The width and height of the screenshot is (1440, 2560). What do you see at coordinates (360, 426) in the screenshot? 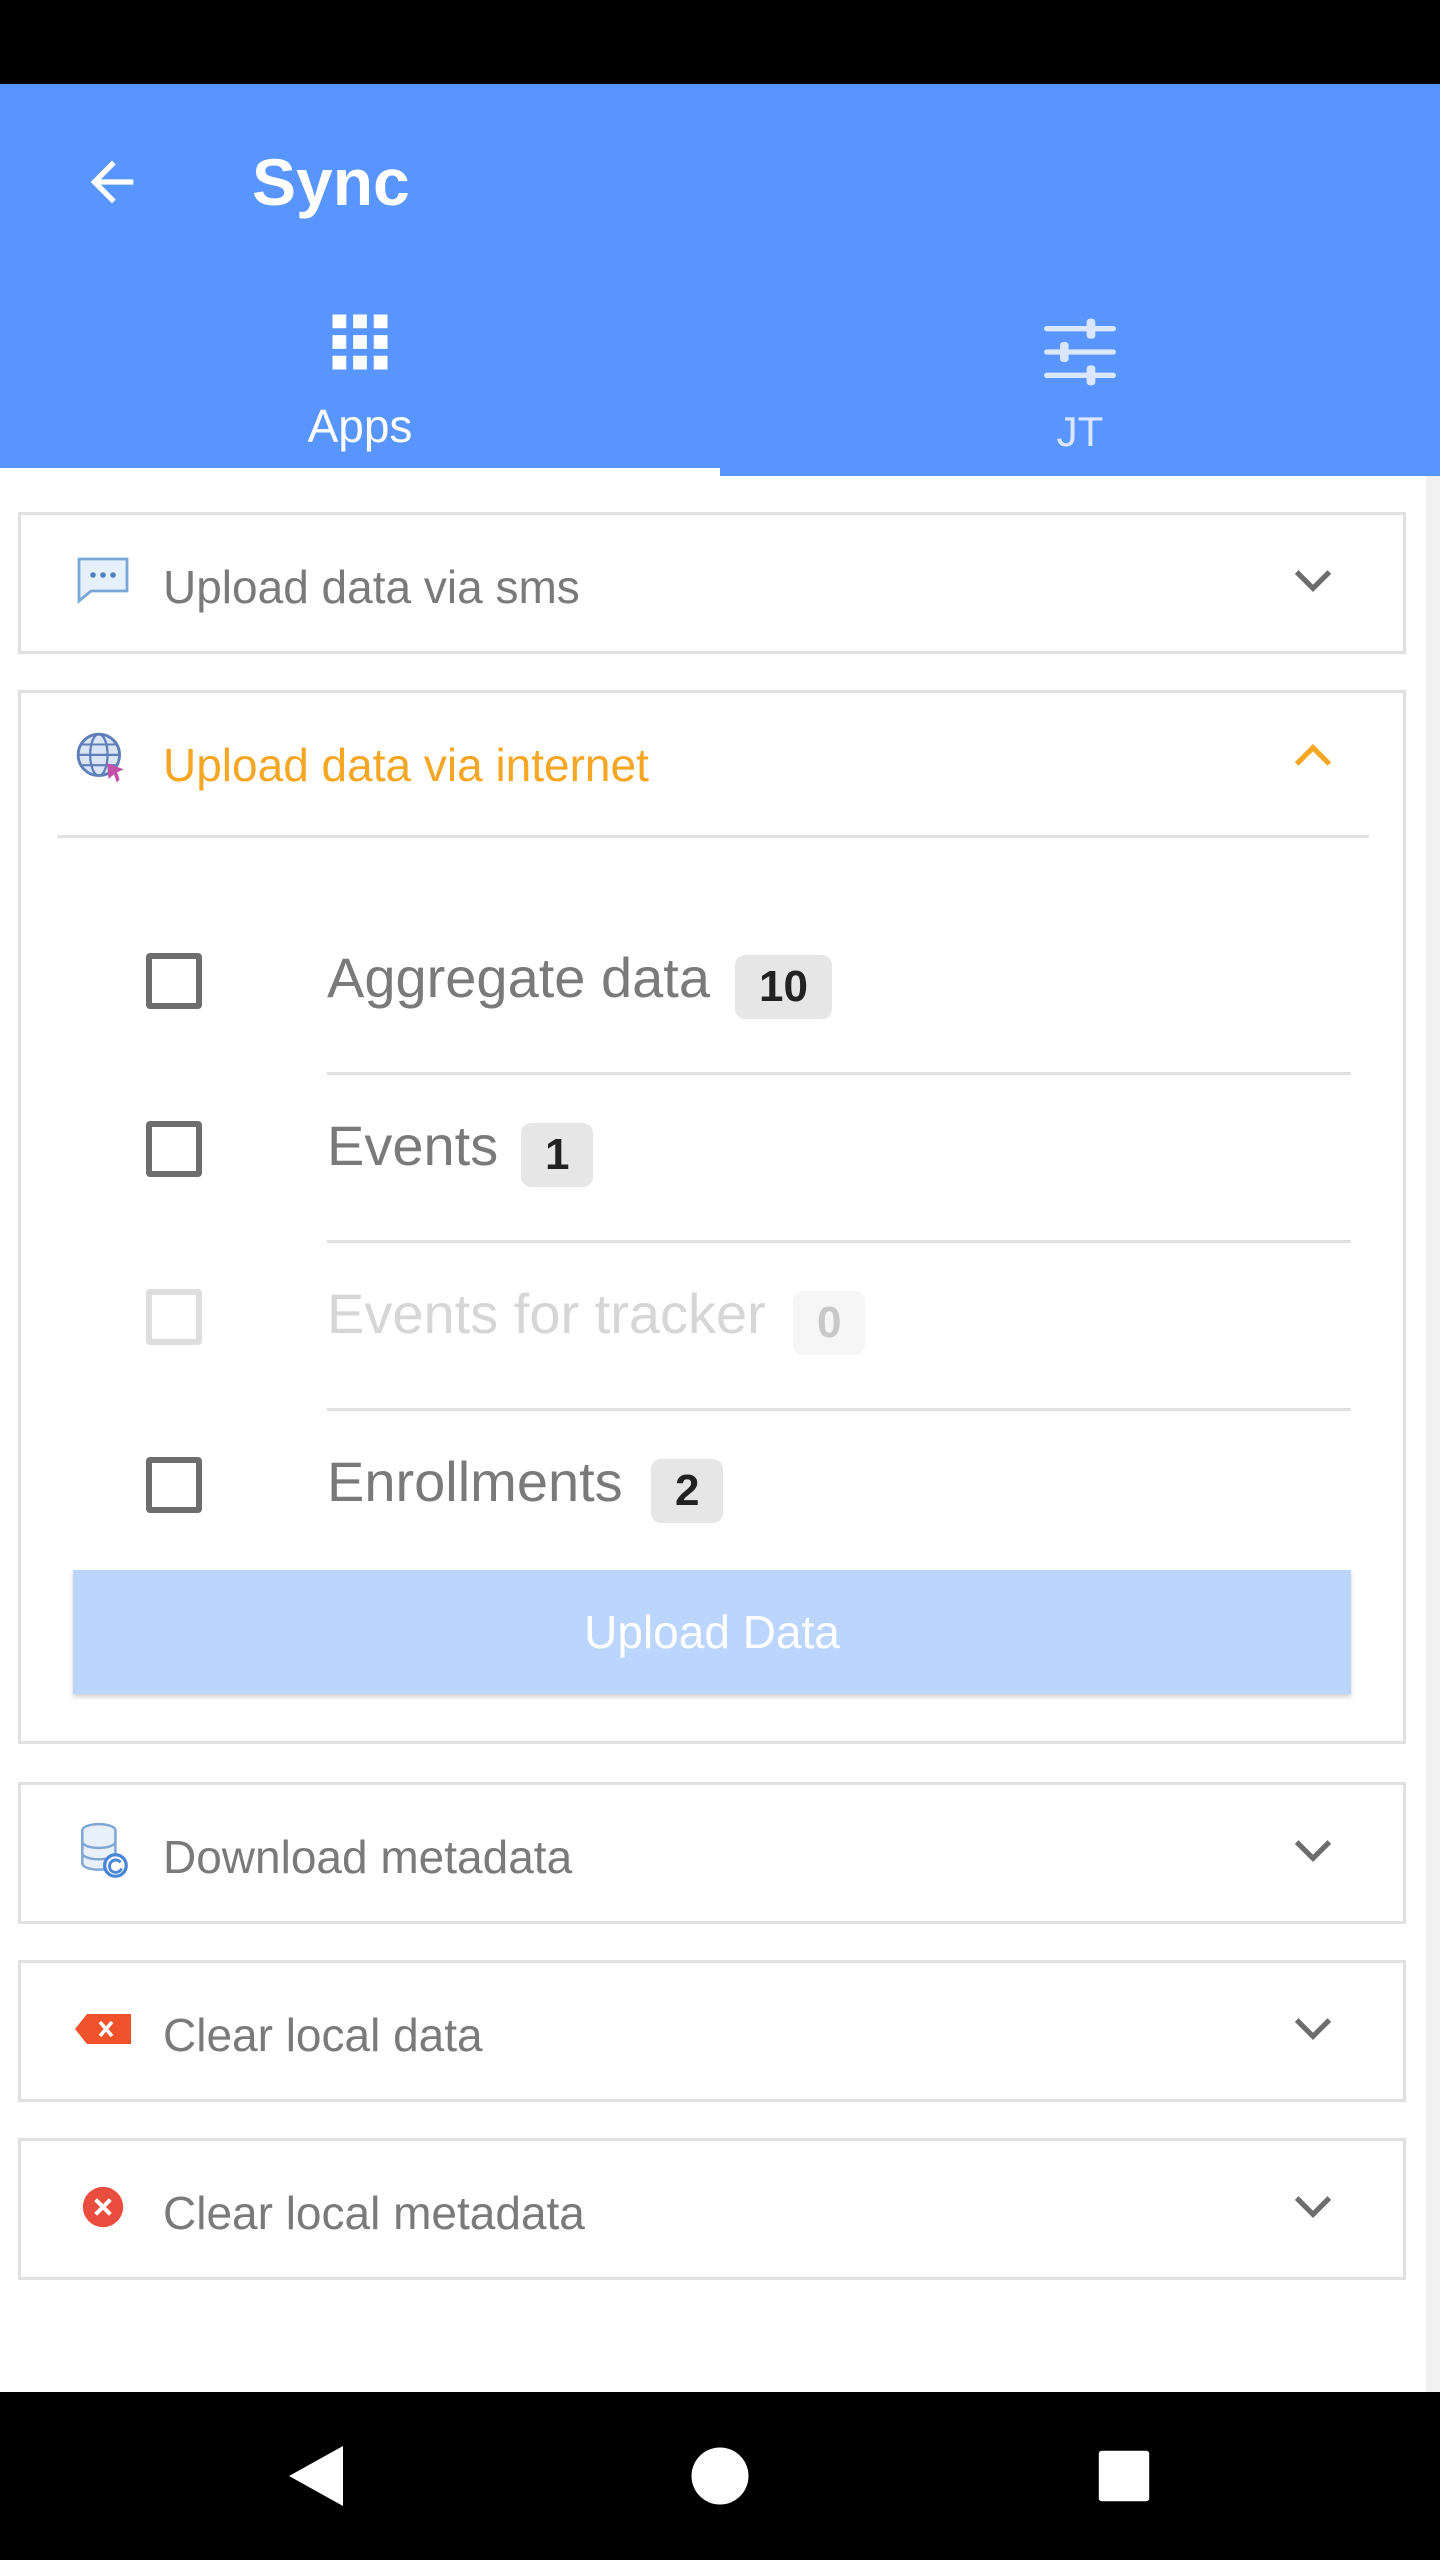
I see `tab-apps-label: Apps` at bounding box center [360, 426].